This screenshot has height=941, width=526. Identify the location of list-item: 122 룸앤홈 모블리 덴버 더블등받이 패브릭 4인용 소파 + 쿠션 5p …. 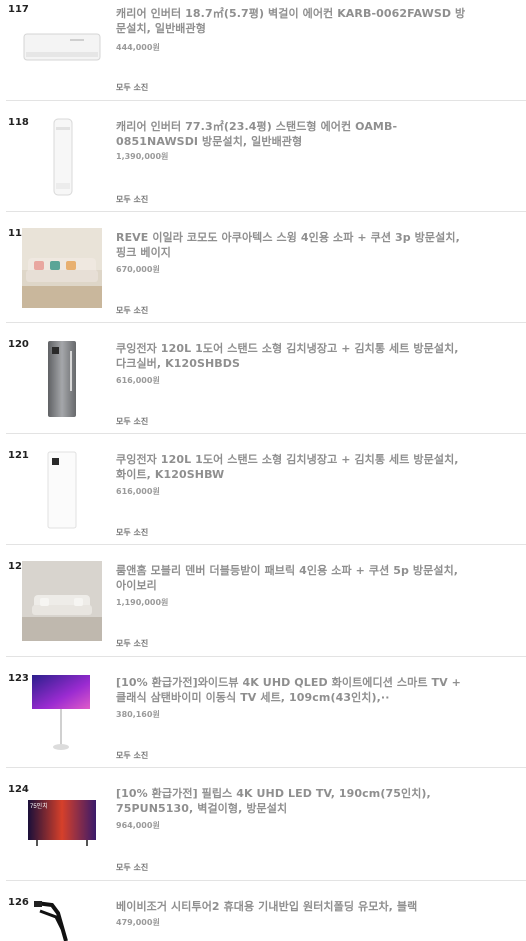
(266, 601).